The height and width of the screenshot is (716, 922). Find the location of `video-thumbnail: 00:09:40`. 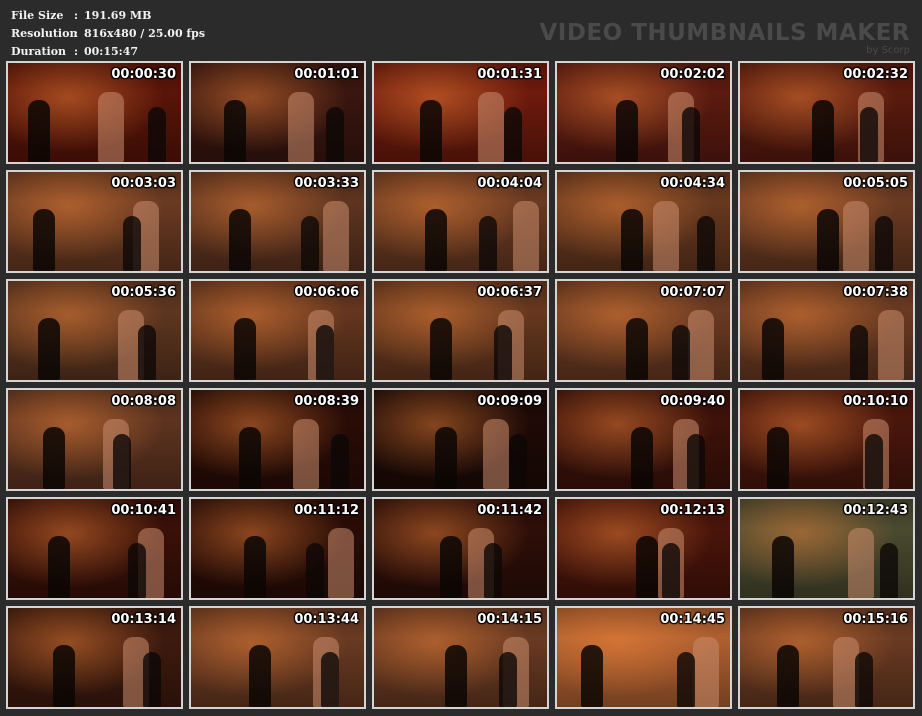

video-thumbnail: 00:09:40 is located at coordinates (643, 439).